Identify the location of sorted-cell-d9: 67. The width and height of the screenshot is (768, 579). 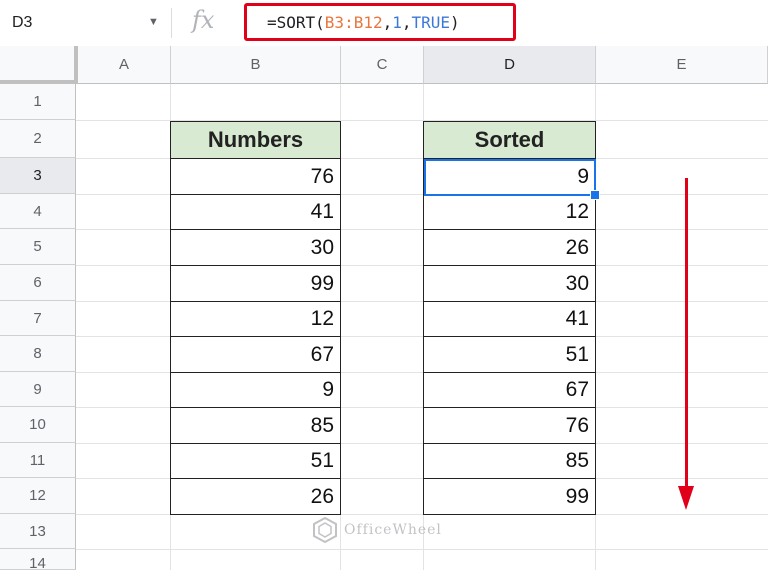
(509, 390).